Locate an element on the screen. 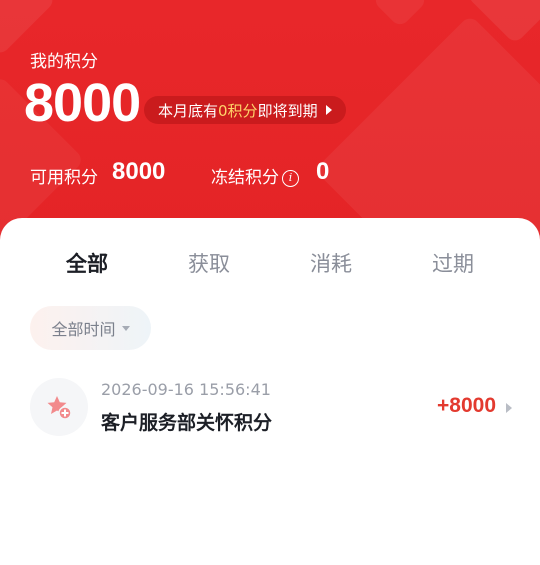 The width and height of the screenshot is (540, 565). caret-right-icon is located at coordinates (328, 110).